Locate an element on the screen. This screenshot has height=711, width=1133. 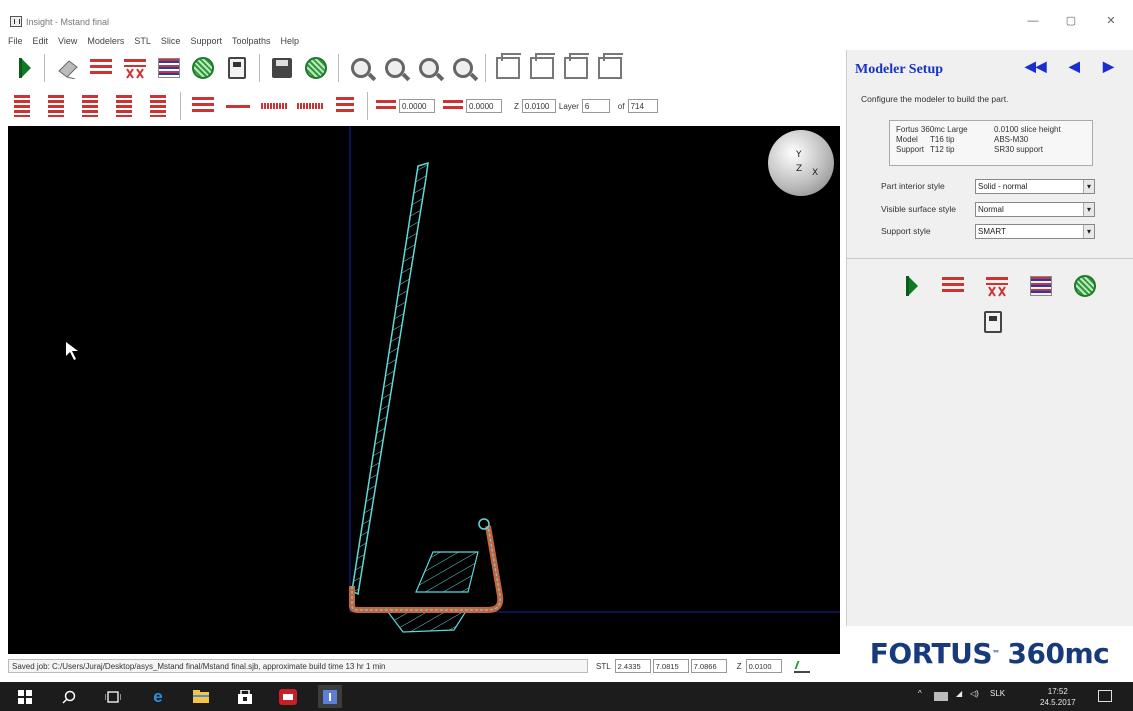
first-layer-button is located at coordinates (22, 106).